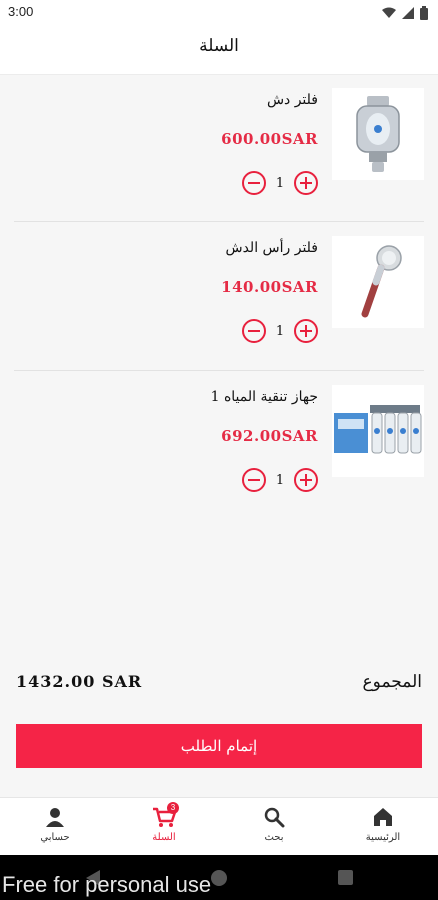 Image resolution: width=438 pixels, height=900 pixels. What do you see at coordinates (219, 13) in the screenshot?
I see `status-bar: 3:00` at bounding box center [219, 13].